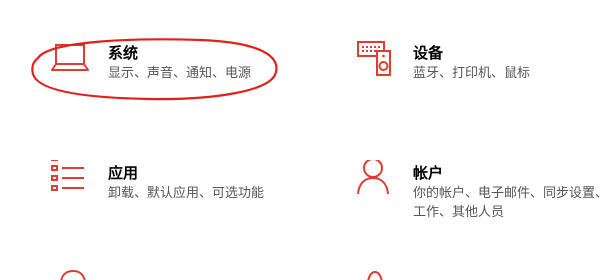 This screenshot has width=607, height=280. Describe the element at coordinates (375, 274) in the screenshot. I see `partial-row-icon-right` at that location.